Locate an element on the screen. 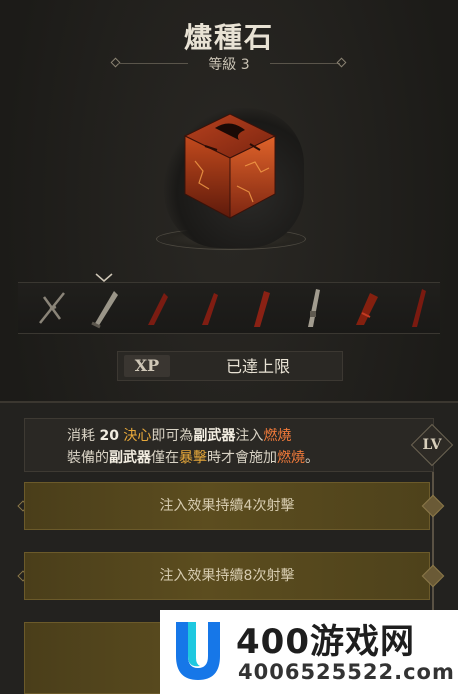 Image resolution: width=458 pixels, height=694 pixels. level-badge-label: LV is located at coordinates (432, 445).